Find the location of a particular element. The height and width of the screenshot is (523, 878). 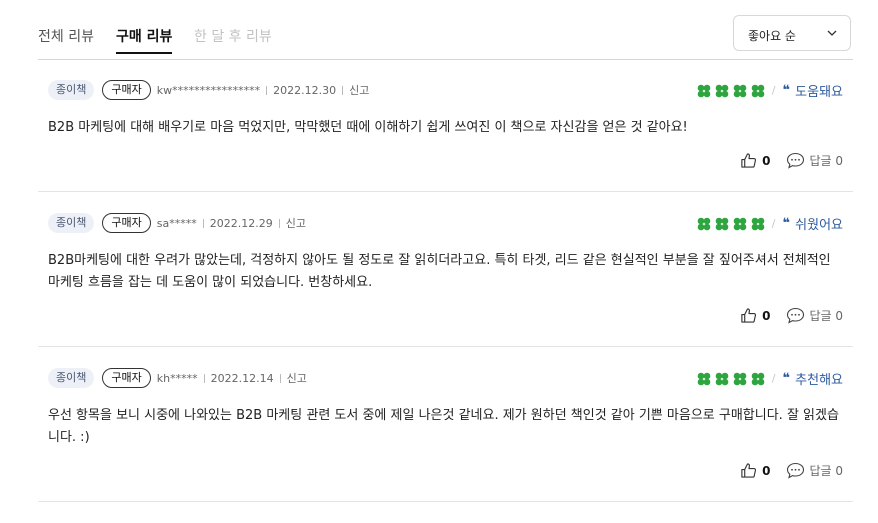

emotion-tag: 도움돼요 is located at coordinates (819, 92).